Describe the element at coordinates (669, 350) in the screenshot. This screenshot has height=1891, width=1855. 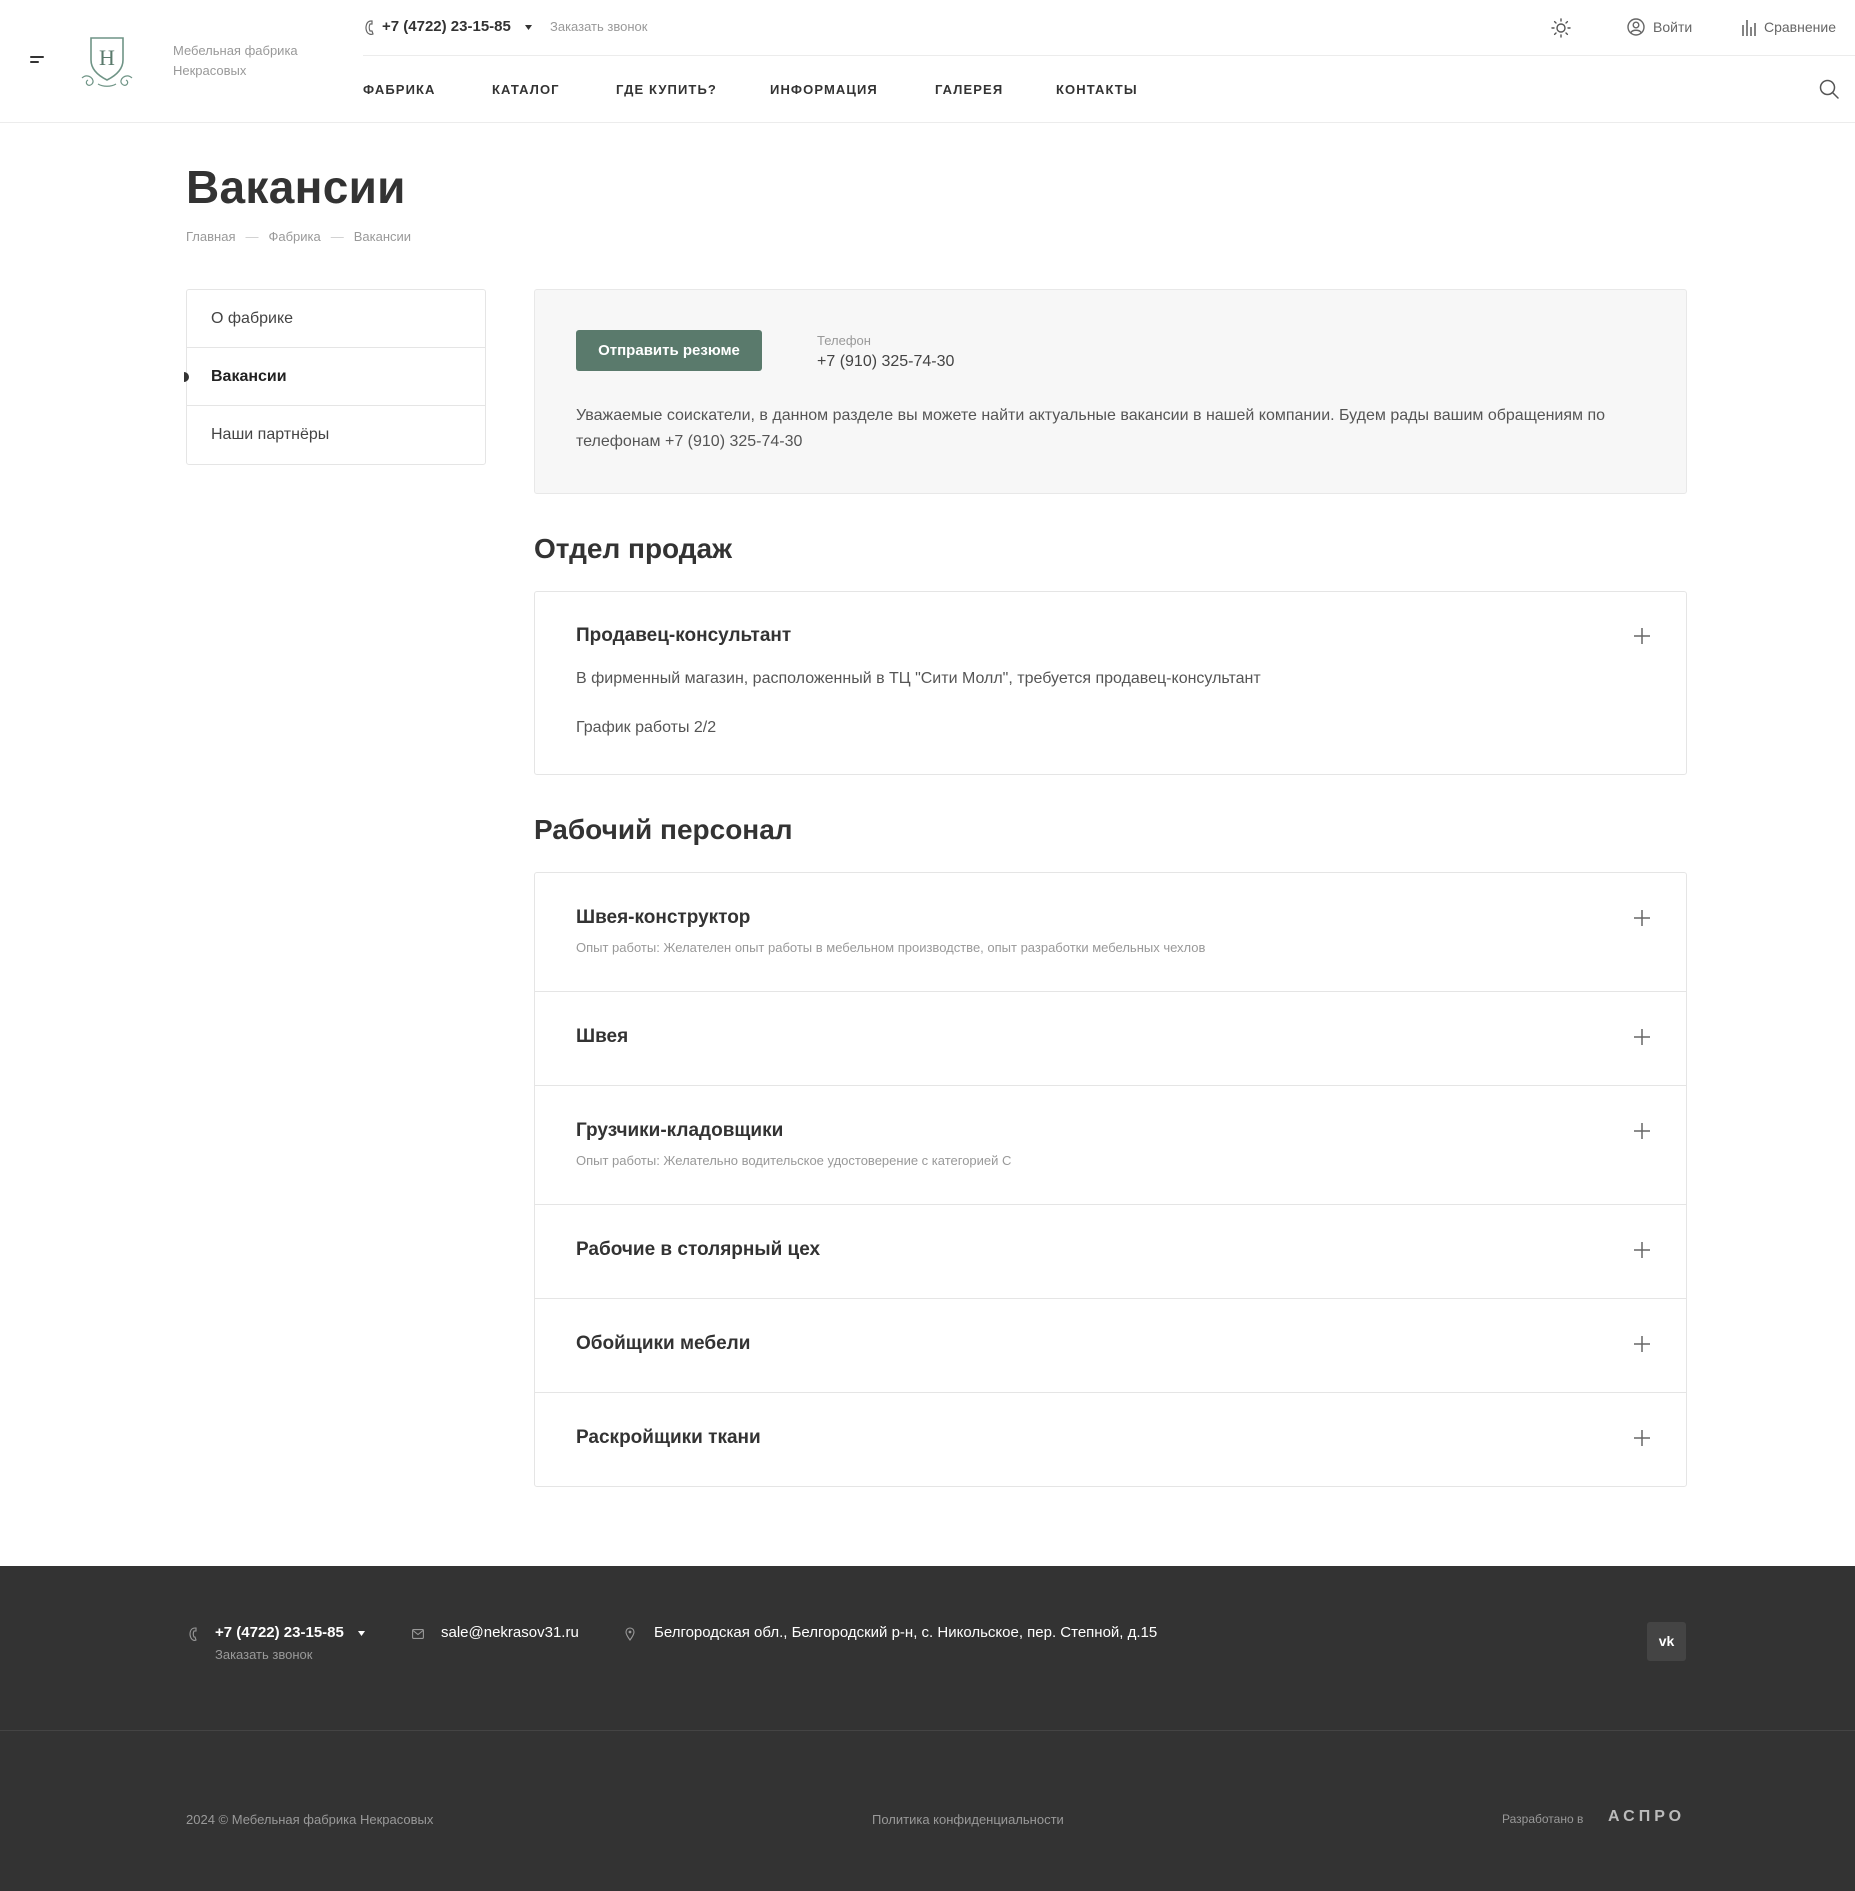
I see `send-resume-button: Отправить резюме` at that location.